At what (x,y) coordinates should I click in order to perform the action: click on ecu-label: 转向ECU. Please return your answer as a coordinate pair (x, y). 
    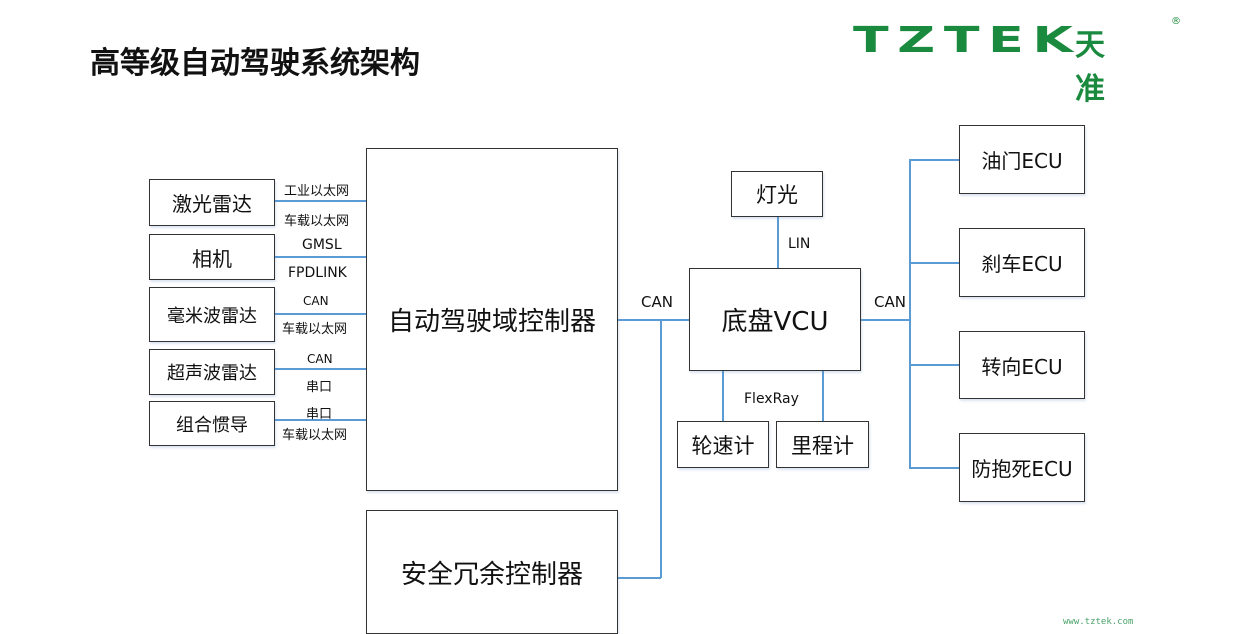
    Looking at the image, I should click on (1022, 366).